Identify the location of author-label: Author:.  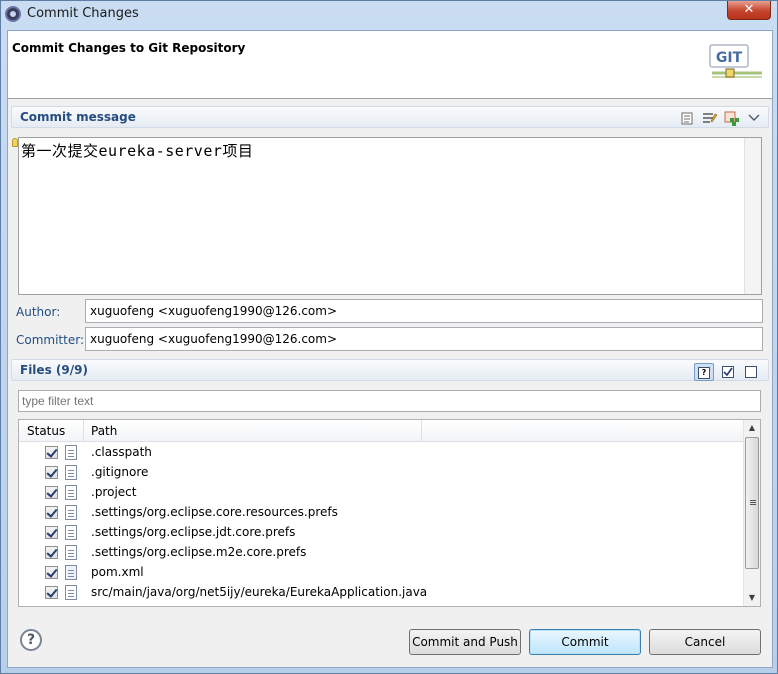
(38, 312).